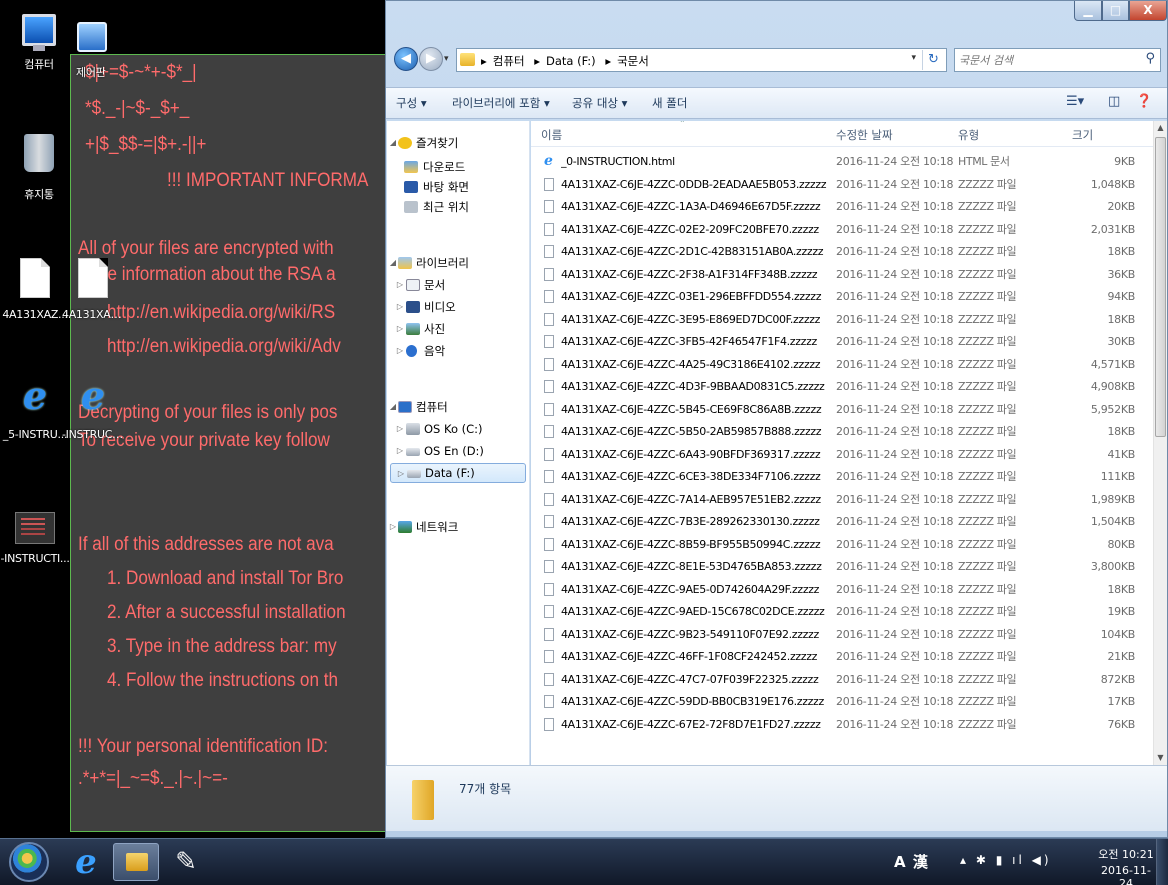 Image resolution: width=1168 pixels, height=885 pixels. What do you see at coordinates (633, 61) in the screenshot?
I see `breadcrumb-item: 국문서` at bounding box center [633, 61].